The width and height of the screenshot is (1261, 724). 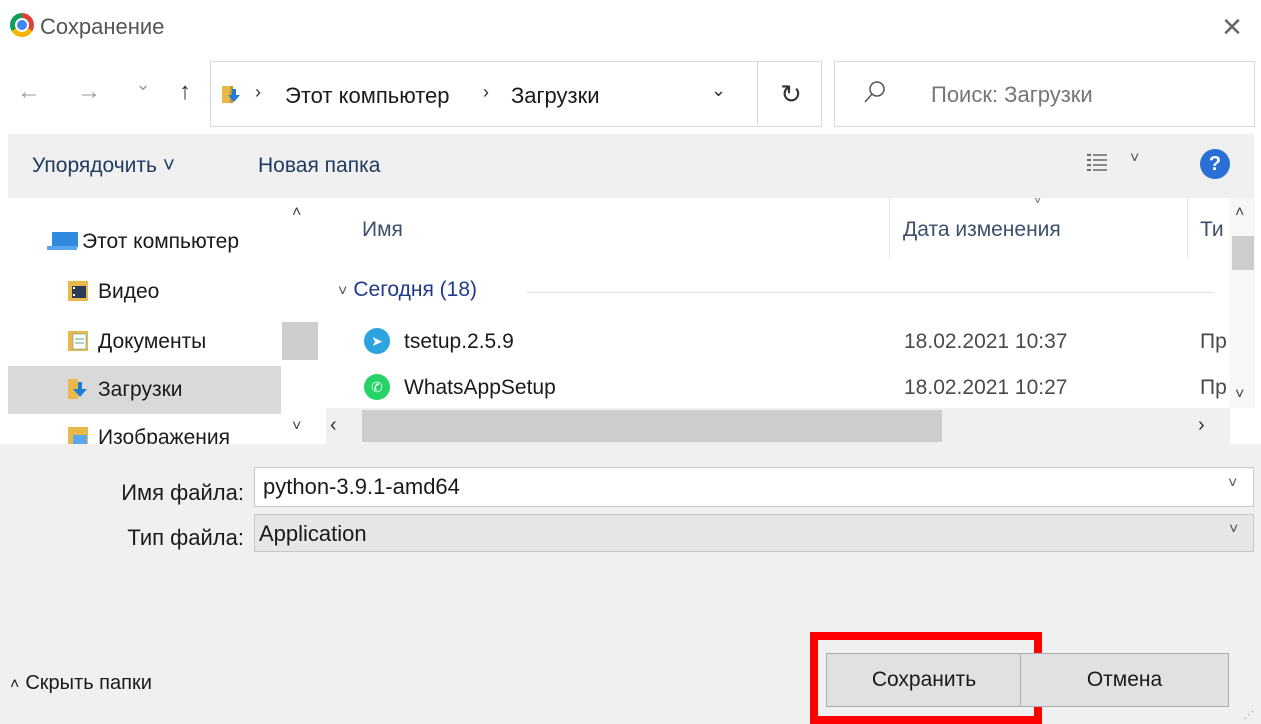 I want to click on search-icon, so click(x=874, y=92).